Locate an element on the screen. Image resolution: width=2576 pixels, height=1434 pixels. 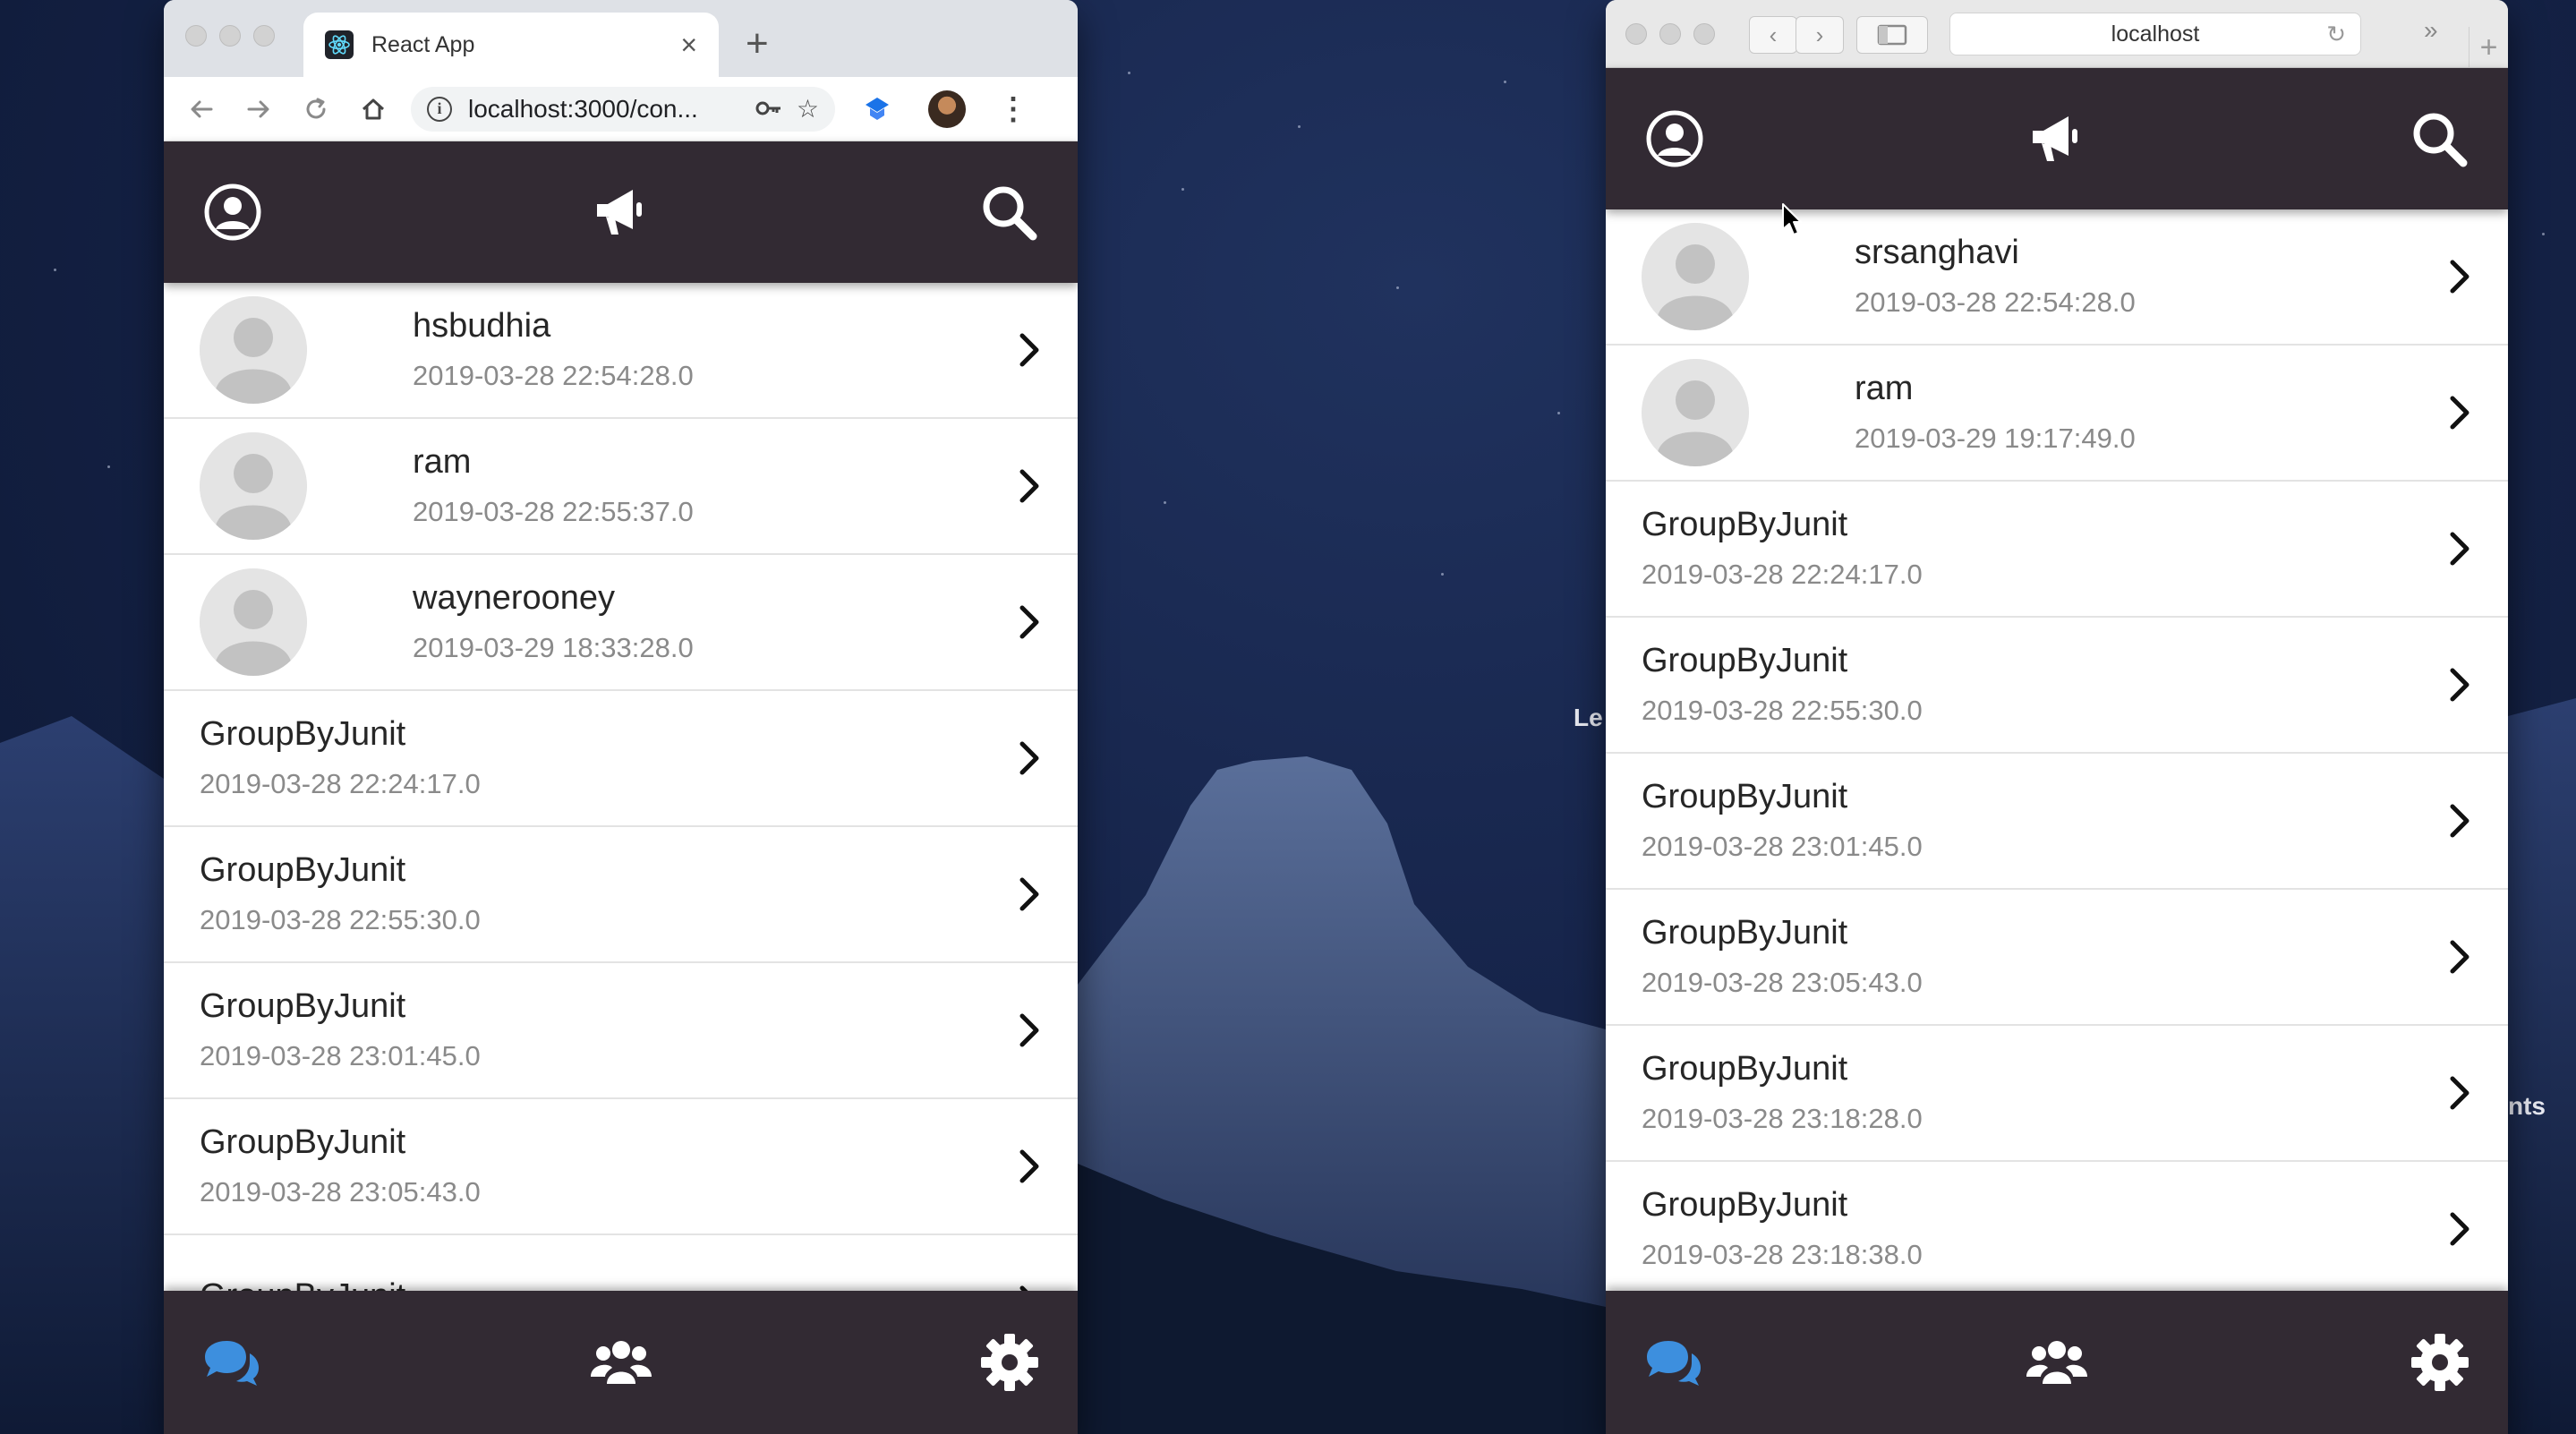
conversation-timestamp: 2019-03-28 23:01:45.0 is located at coordinates (1782, 846).